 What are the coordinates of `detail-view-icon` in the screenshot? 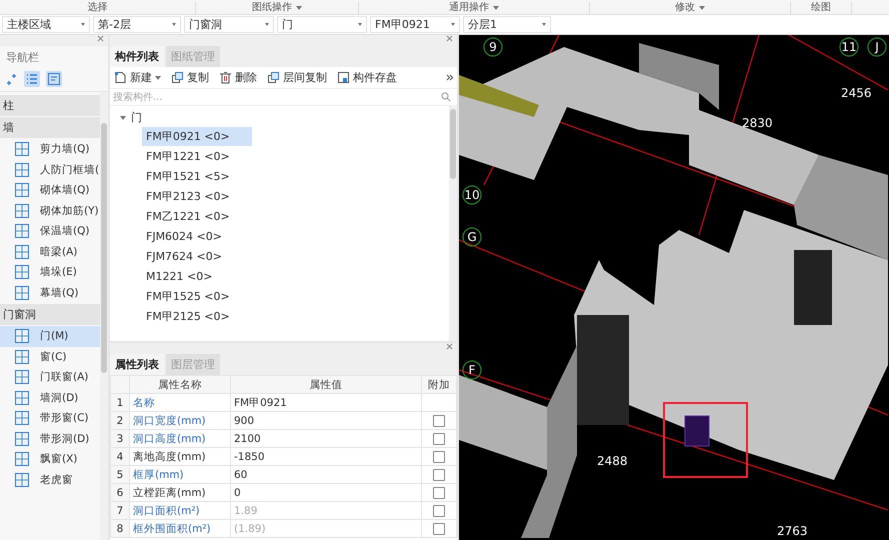 It's located at (54, 79).